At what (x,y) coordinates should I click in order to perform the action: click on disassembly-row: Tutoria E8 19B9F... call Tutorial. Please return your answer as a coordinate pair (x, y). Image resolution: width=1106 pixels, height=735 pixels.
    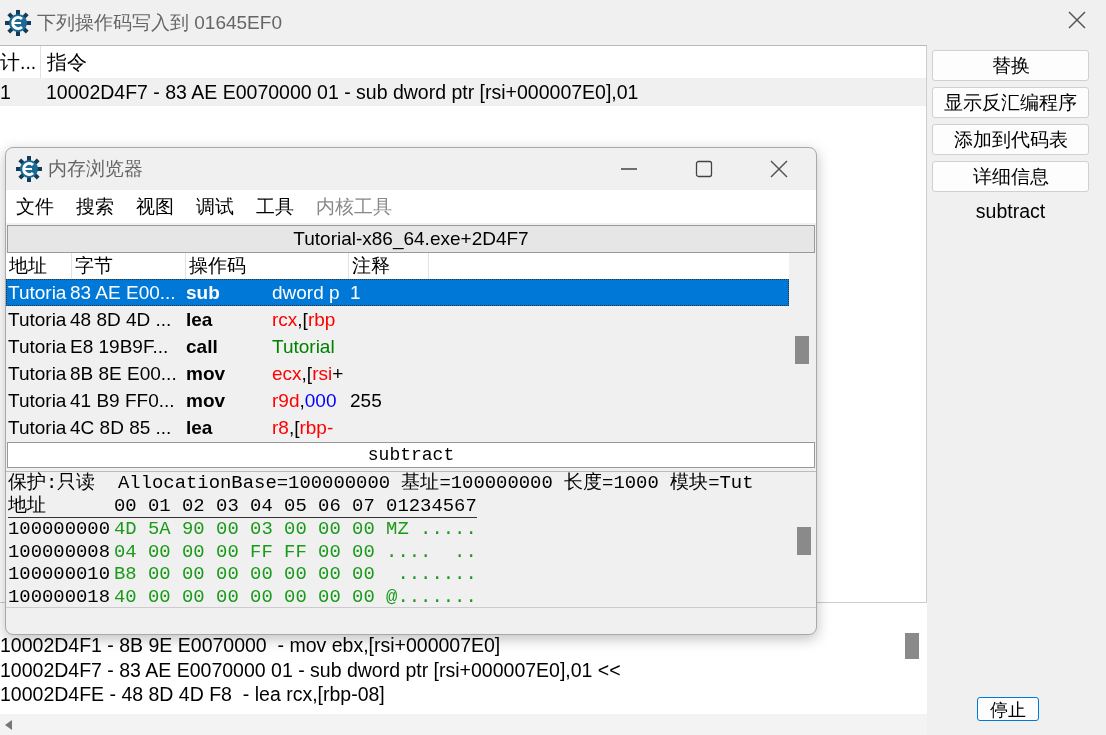
    Looking at the image, I should click on (397, 346).